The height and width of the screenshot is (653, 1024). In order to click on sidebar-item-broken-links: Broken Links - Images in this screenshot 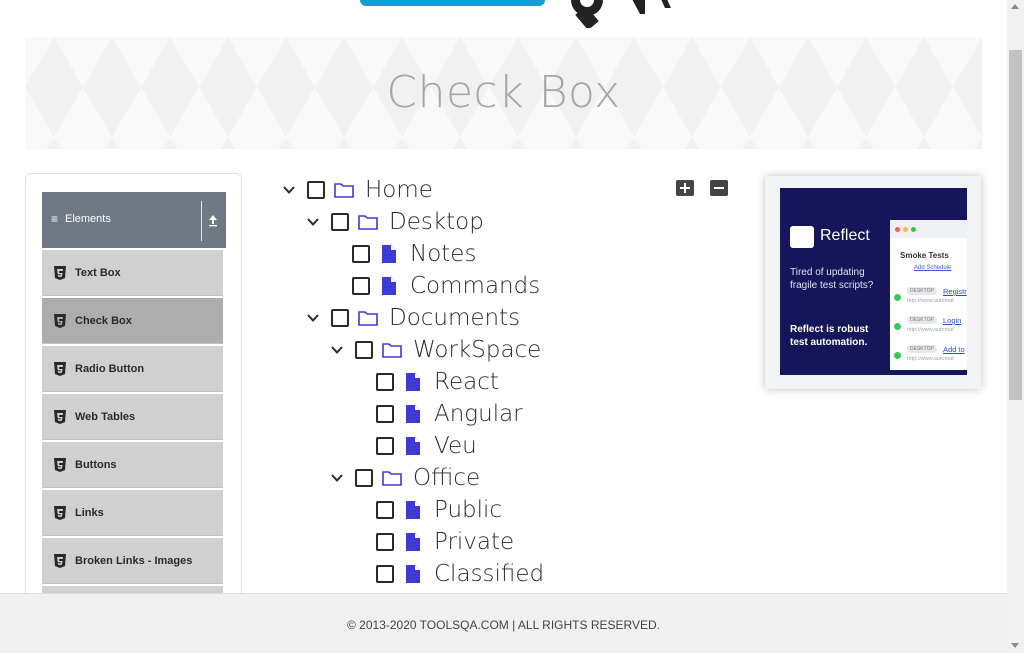, I will do `click(132, 561)`.